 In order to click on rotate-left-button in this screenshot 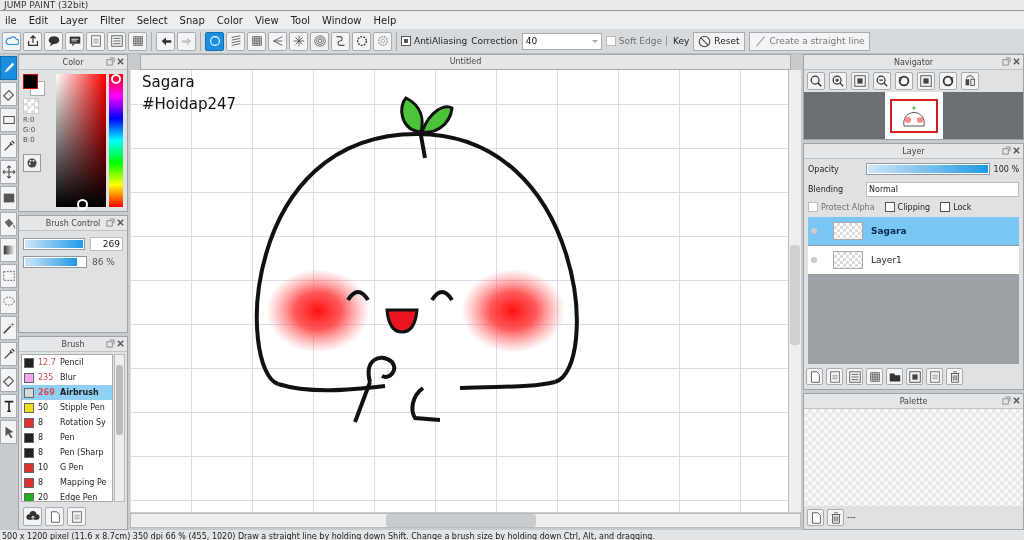, I will do `click(904, 81)`.